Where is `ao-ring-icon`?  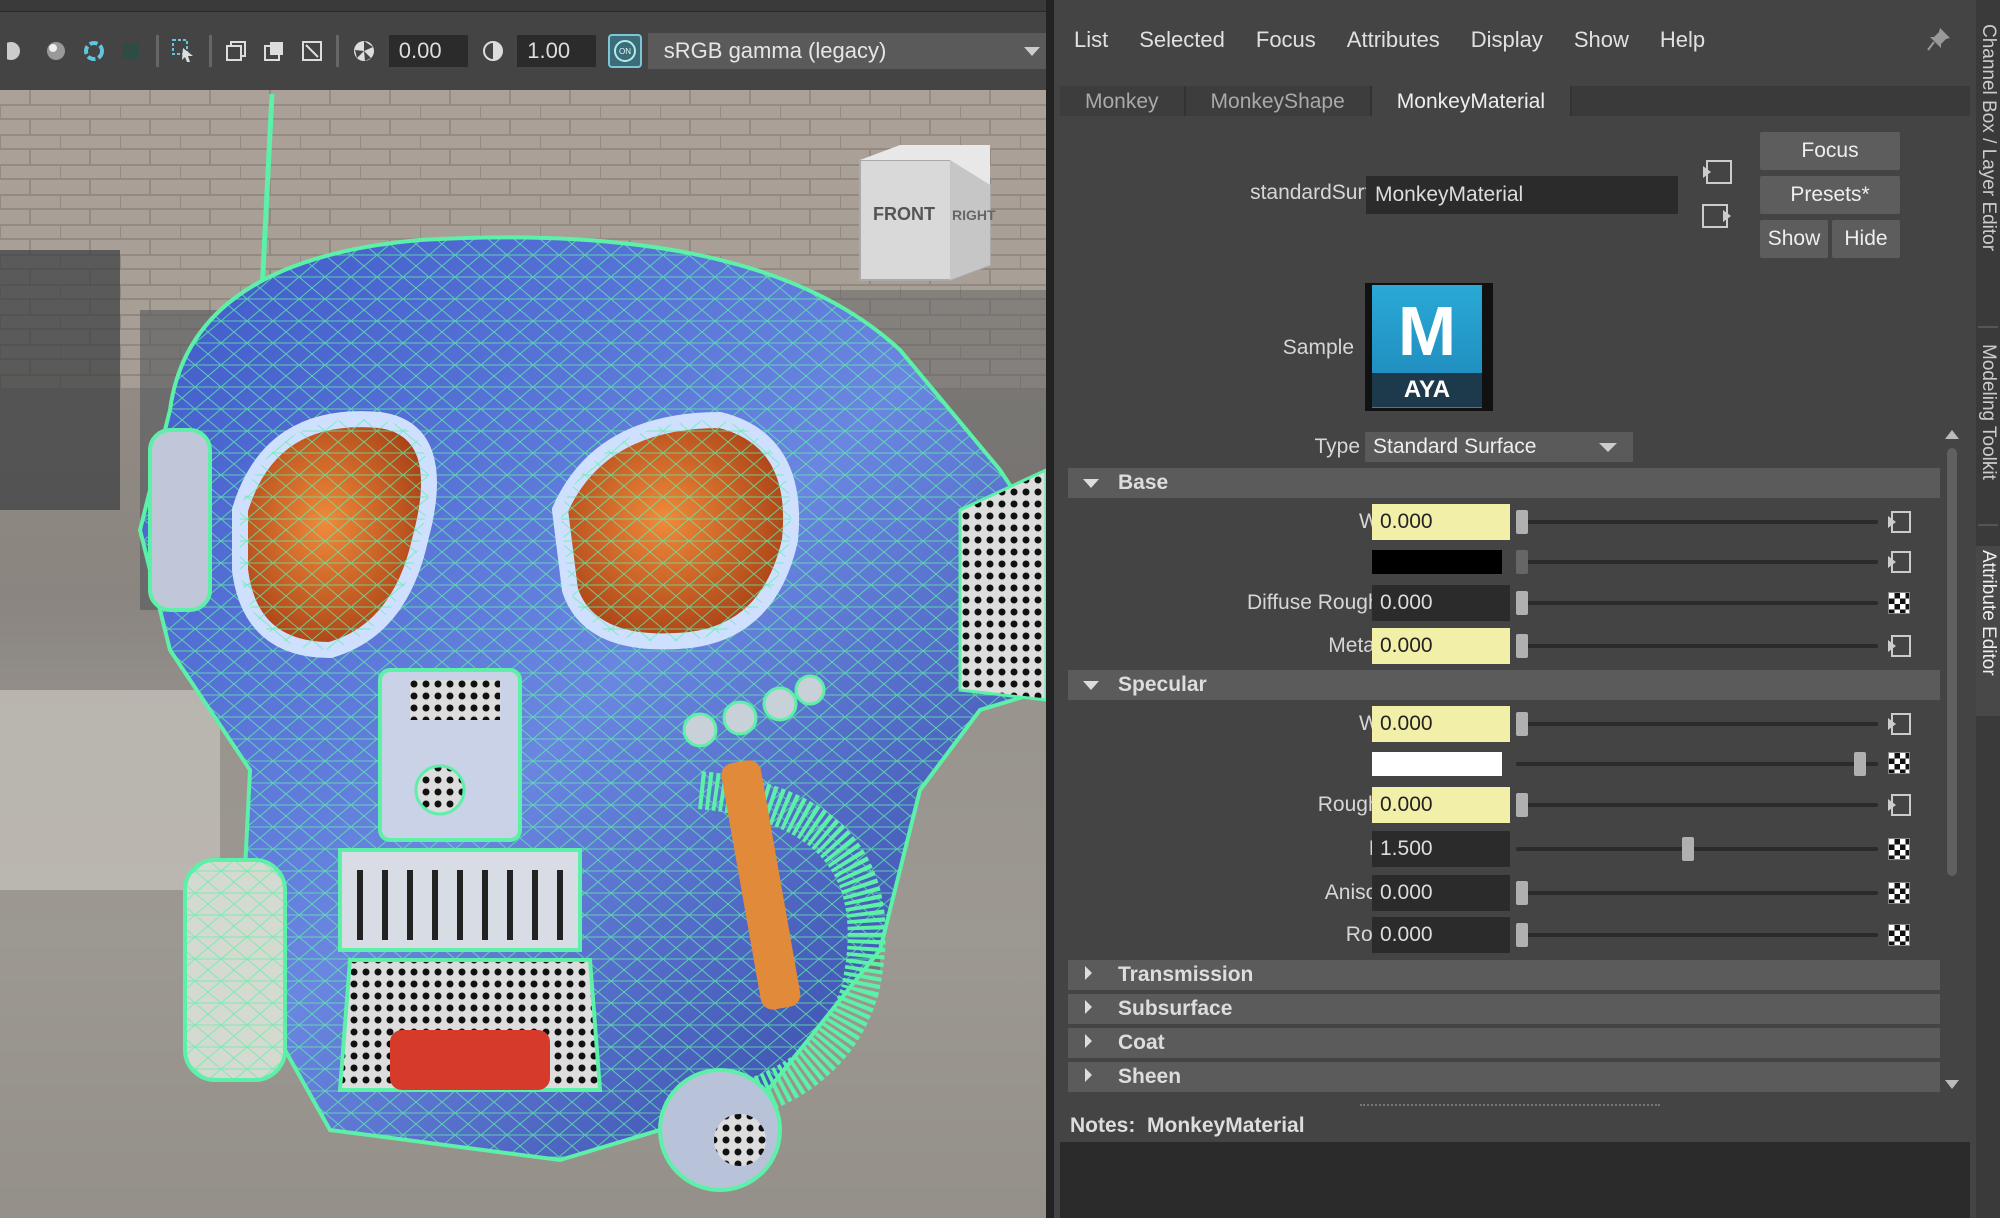 ao-ring-icon is located at coordinates (94, 51).